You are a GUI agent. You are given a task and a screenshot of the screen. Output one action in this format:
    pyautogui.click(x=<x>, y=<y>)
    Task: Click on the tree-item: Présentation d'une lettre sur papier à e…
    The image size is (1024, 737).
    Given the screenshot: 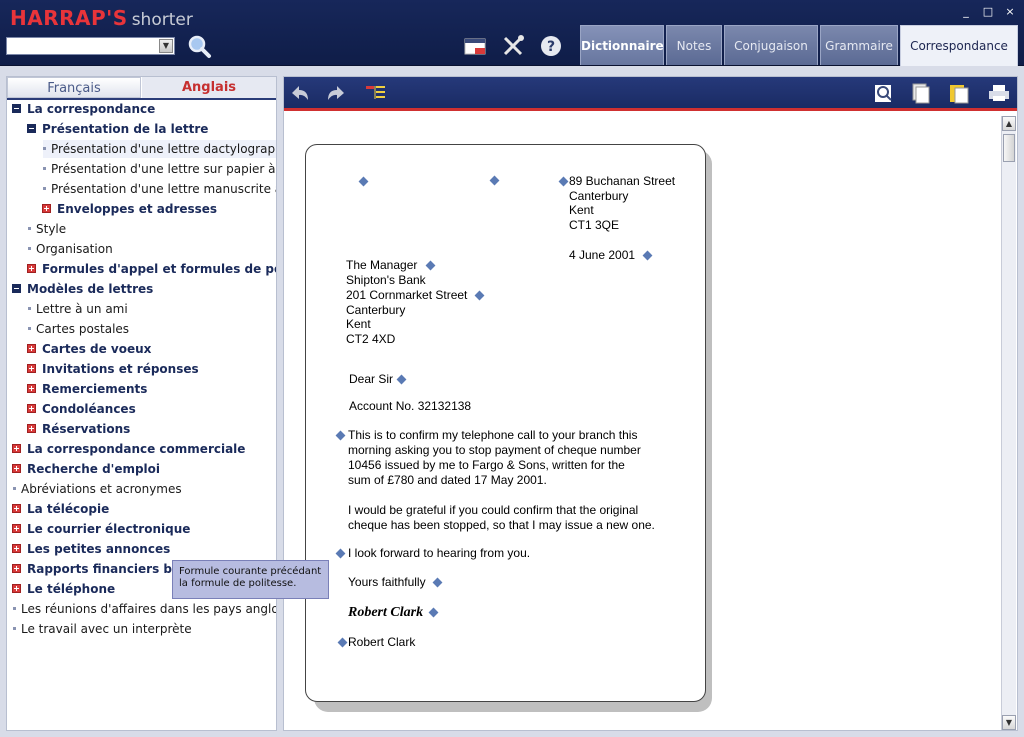 What is the action you would take?
    pyautogui.click(x=159, y=169)
    